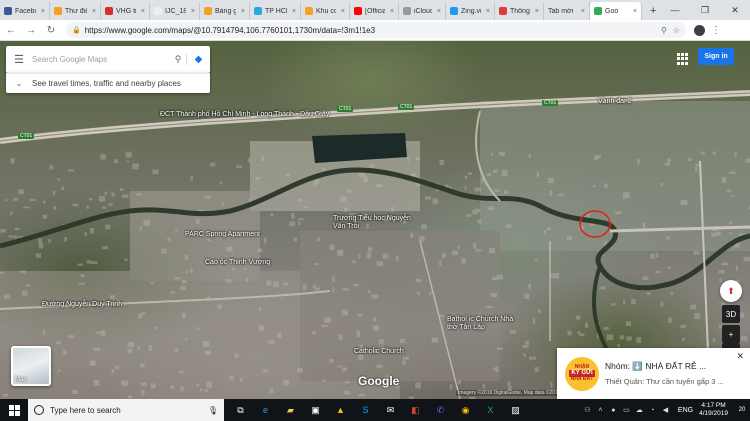 The height and width of the screenshot is (421, 750). Describe the element at coordinates (713, 410) in the screenshot. I see `clock: 4:17 PM 4/19/2019` at that location.